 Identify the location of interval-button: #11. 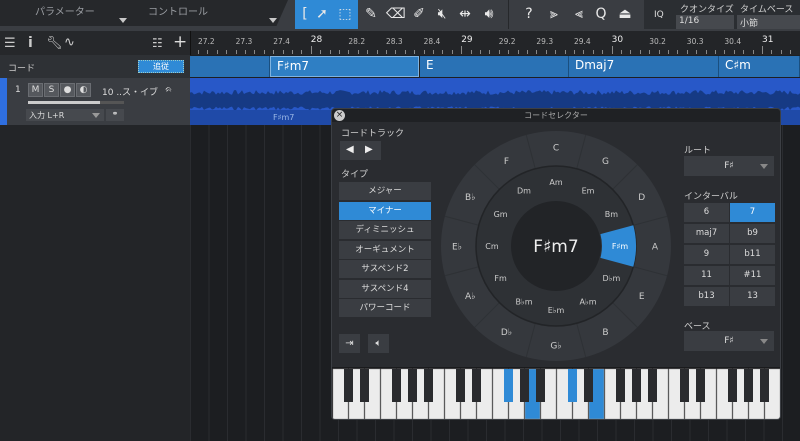
(752, 275).